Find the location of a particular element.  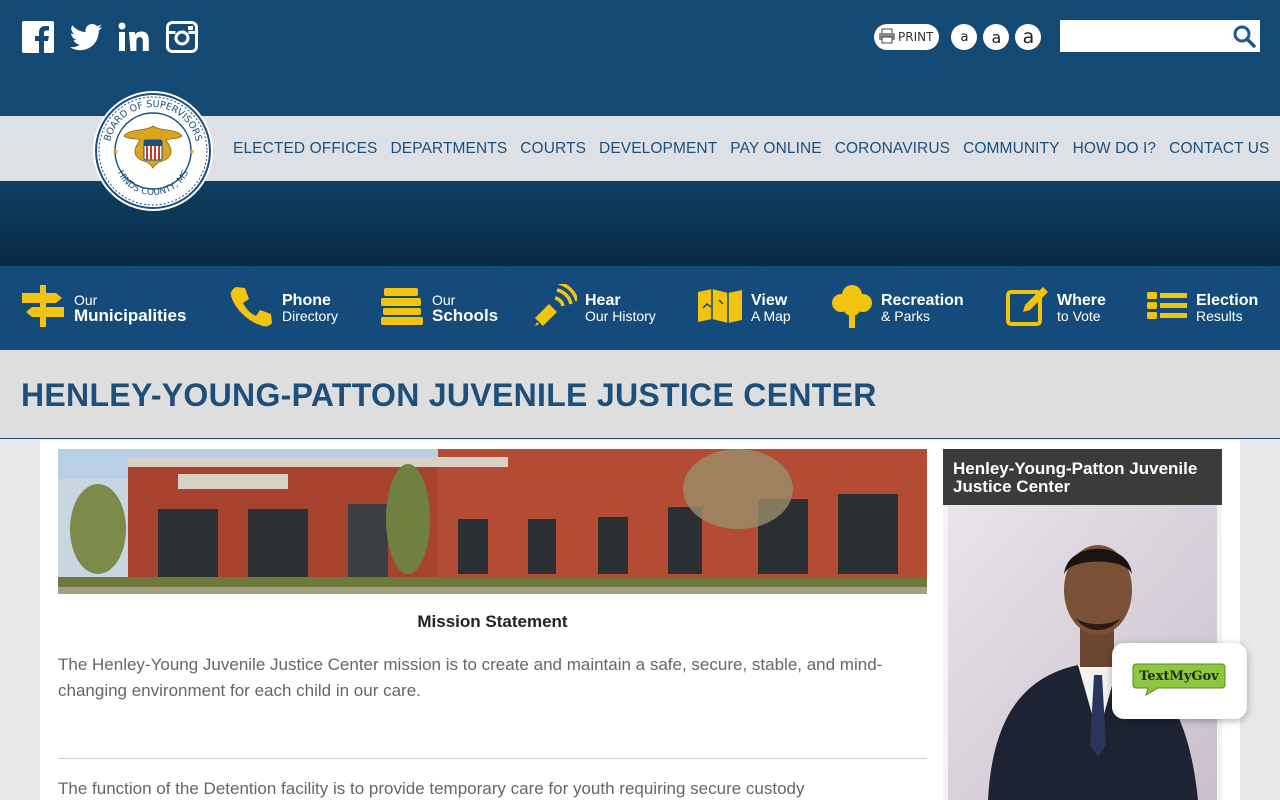

social-links is located at coordinates (110, 37).